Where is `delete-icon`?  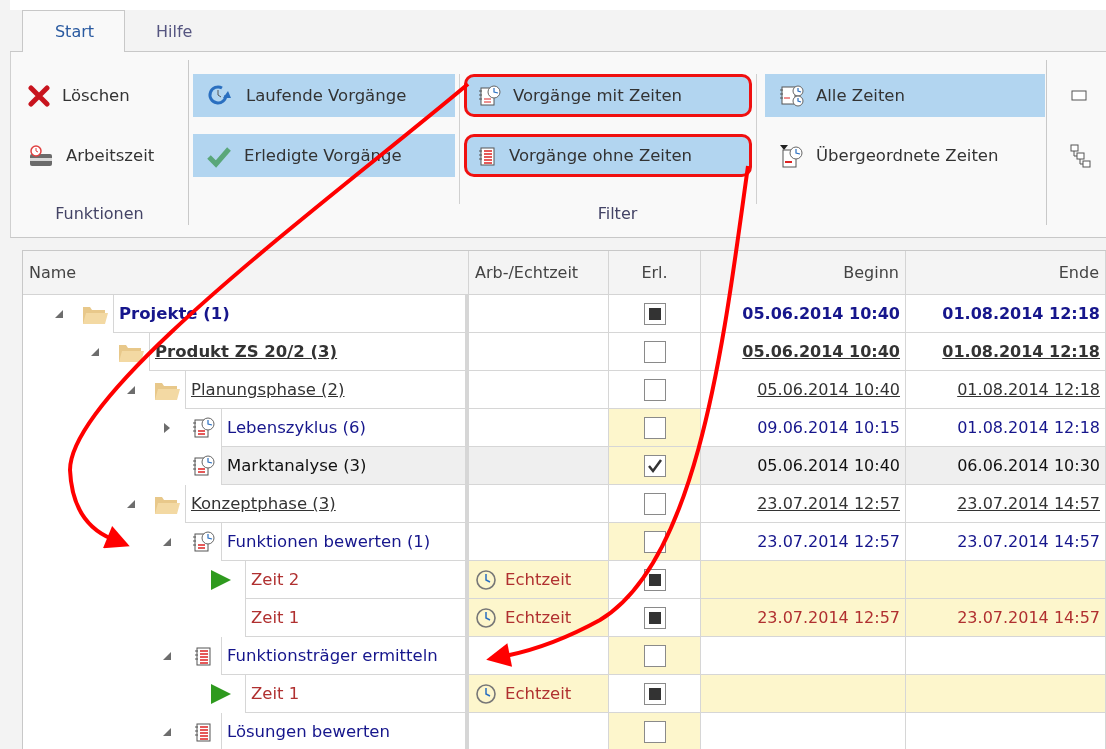
delete-icon is located at coordinates (39, 95).